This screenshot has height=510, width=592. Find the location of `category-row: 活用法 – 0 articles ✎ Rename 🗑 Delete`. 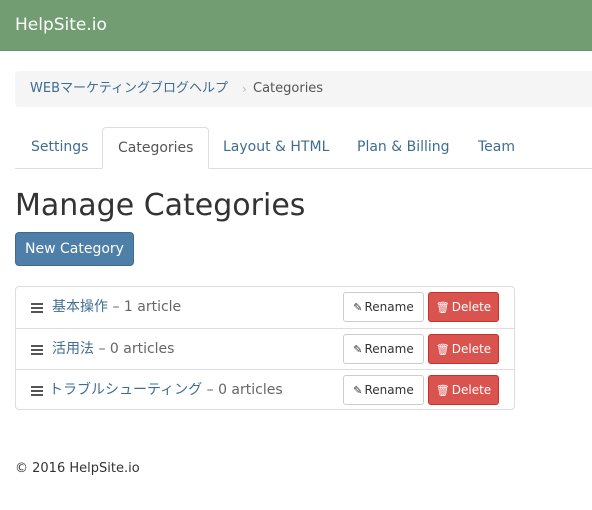

category-row: 活用法 – 0 articles ✎ Rename 🗑 Delete is located at coordinates (265, 348).